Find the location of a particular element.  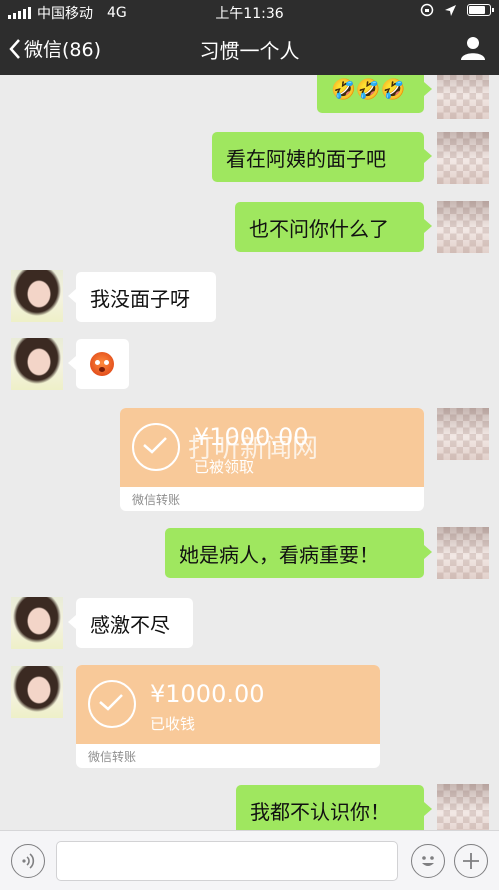

emoji-button is located at coordinates (428, 861).